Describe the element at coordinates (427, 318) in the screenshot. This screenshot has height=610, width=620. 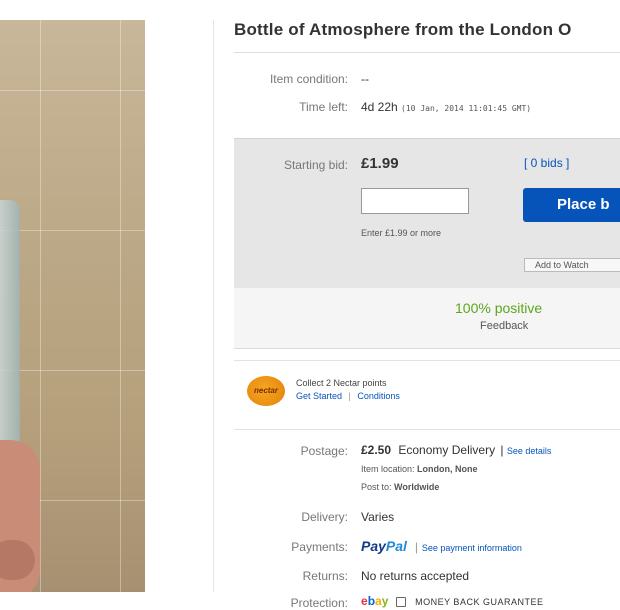
I see `seller-feedback-panel` at that location.